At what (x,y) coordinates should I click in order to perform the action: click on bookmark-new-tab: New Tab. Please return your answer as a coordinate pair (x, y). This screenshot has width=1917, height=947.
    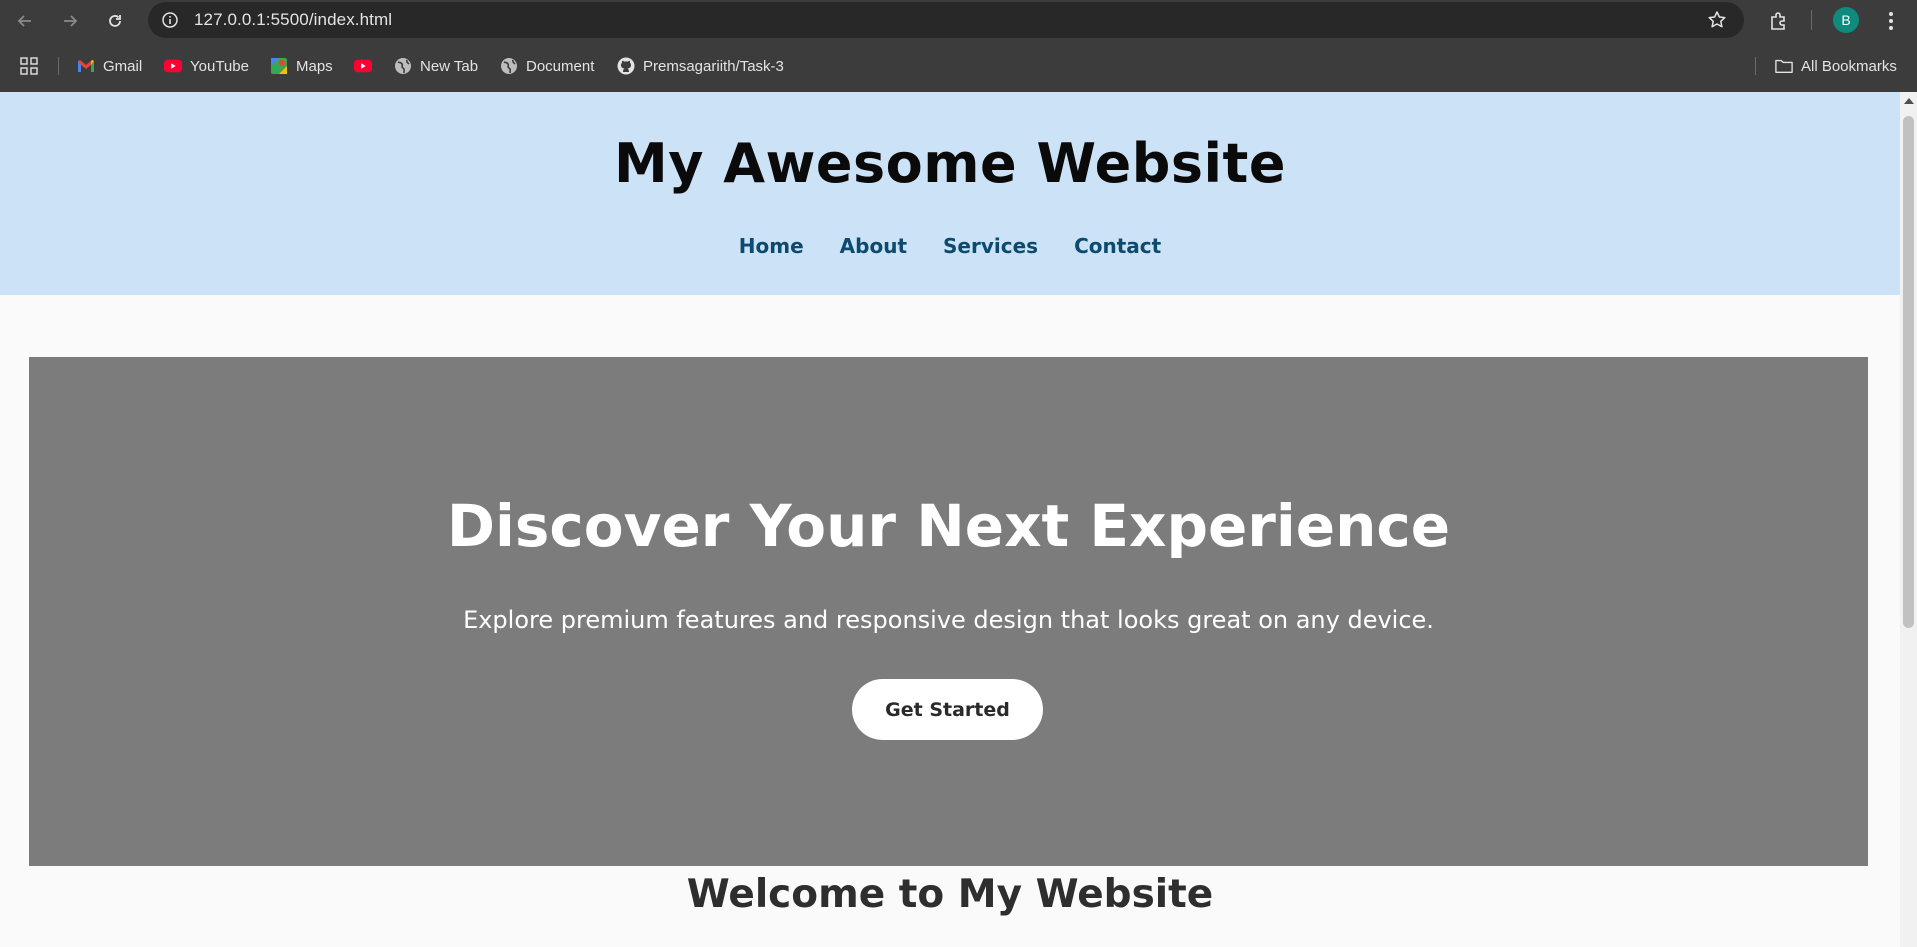
    Looking at the image, I should click on (436, 66).